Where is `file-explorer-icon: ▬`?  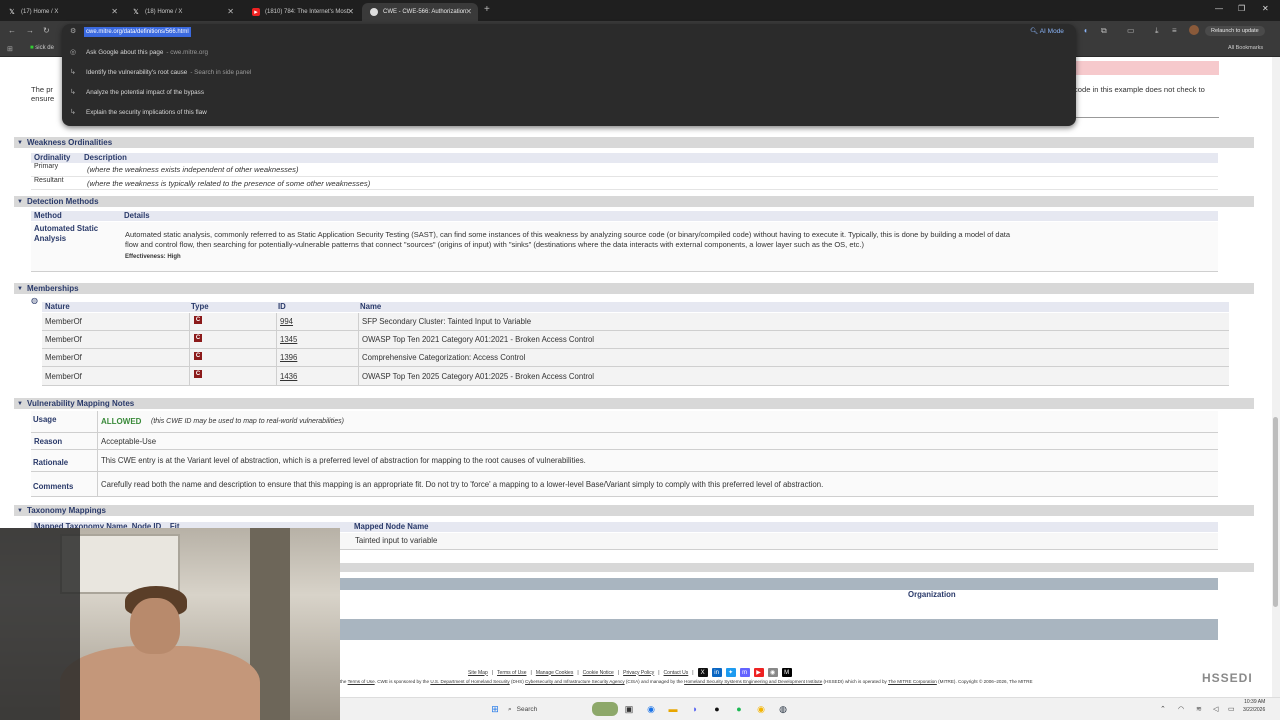 file-explorer-icon: ▬ is located at coordinates (673, 709).